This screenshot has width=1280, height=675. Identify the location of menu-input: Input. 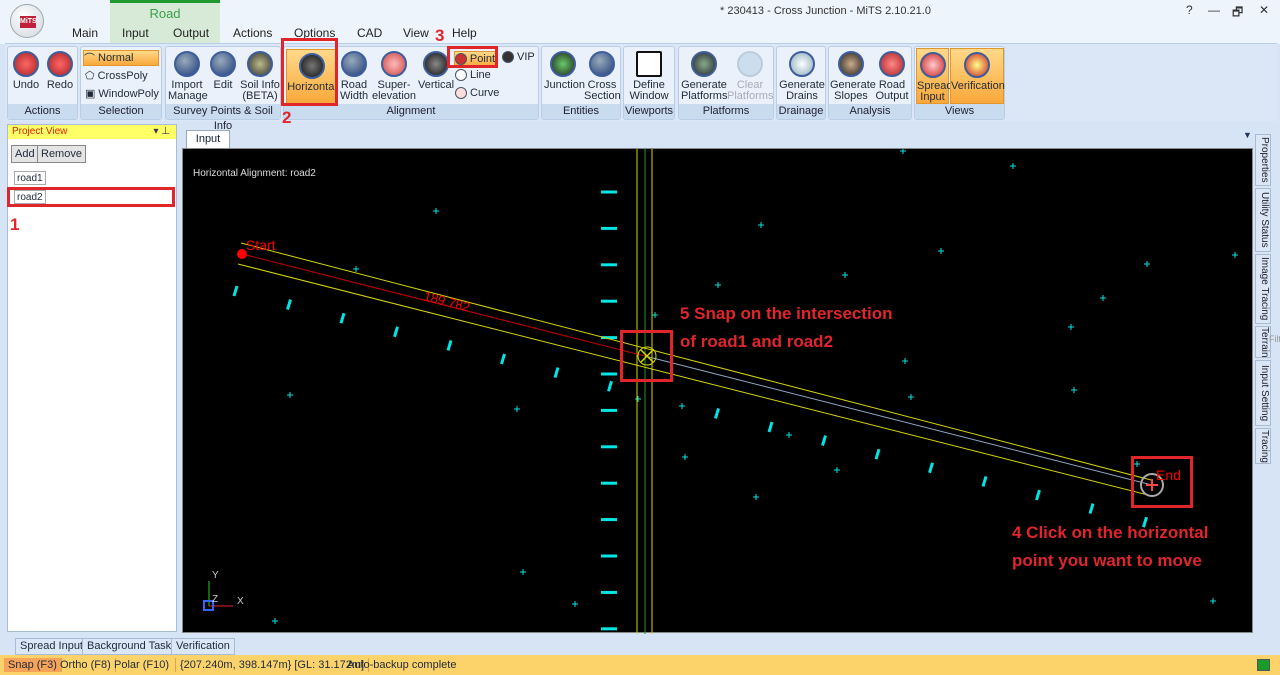
(135, 33).